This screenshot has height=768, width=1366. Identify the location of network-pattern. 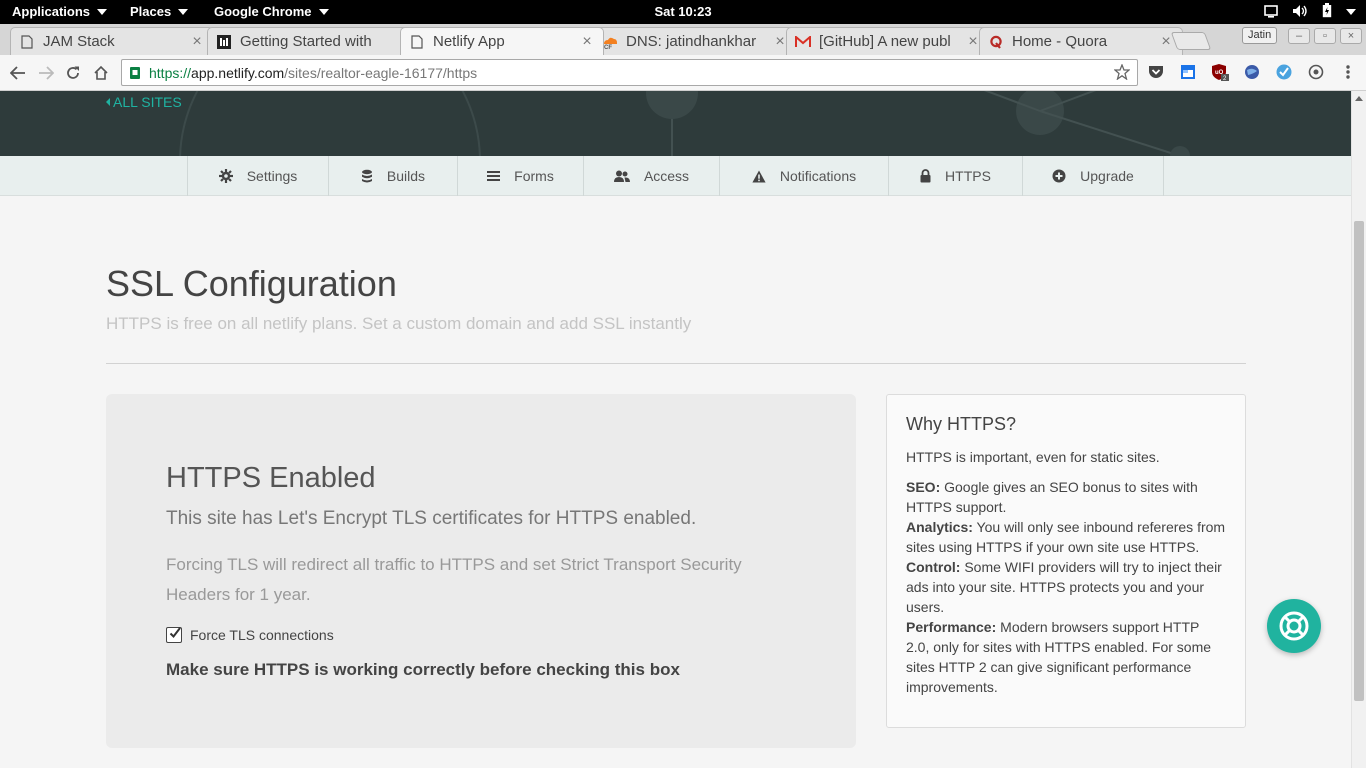
(684, 123).